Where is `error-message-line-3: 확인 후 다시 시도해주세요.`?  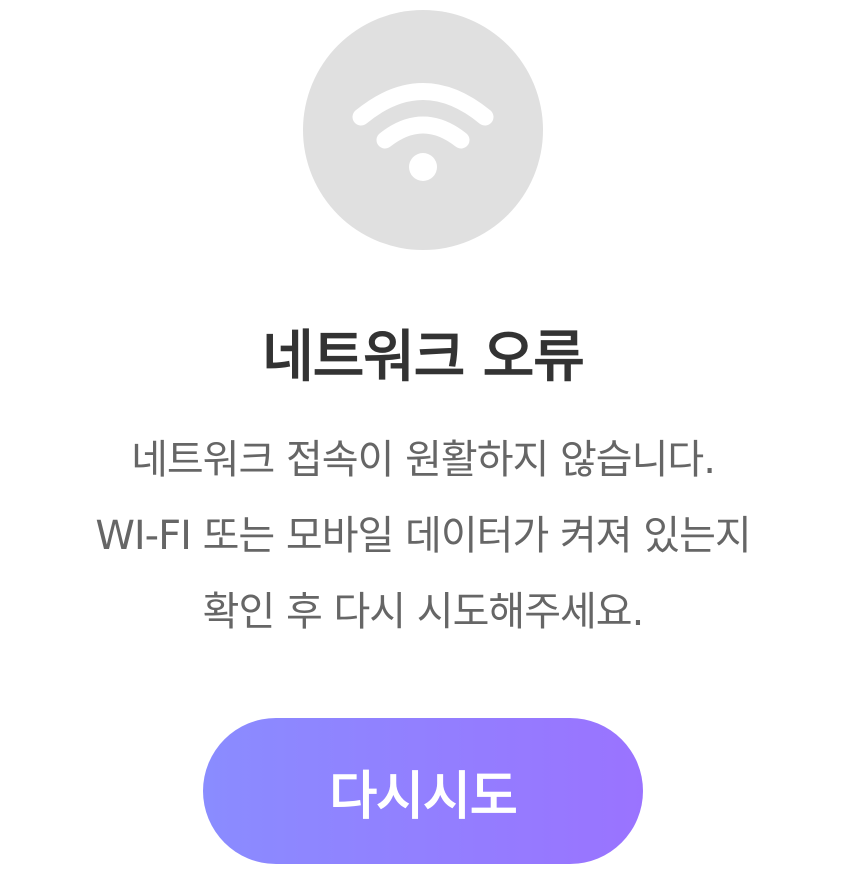 error-message-line-3: 확인 후 다시 시도해주세요. is located at coordinates (423, 612).